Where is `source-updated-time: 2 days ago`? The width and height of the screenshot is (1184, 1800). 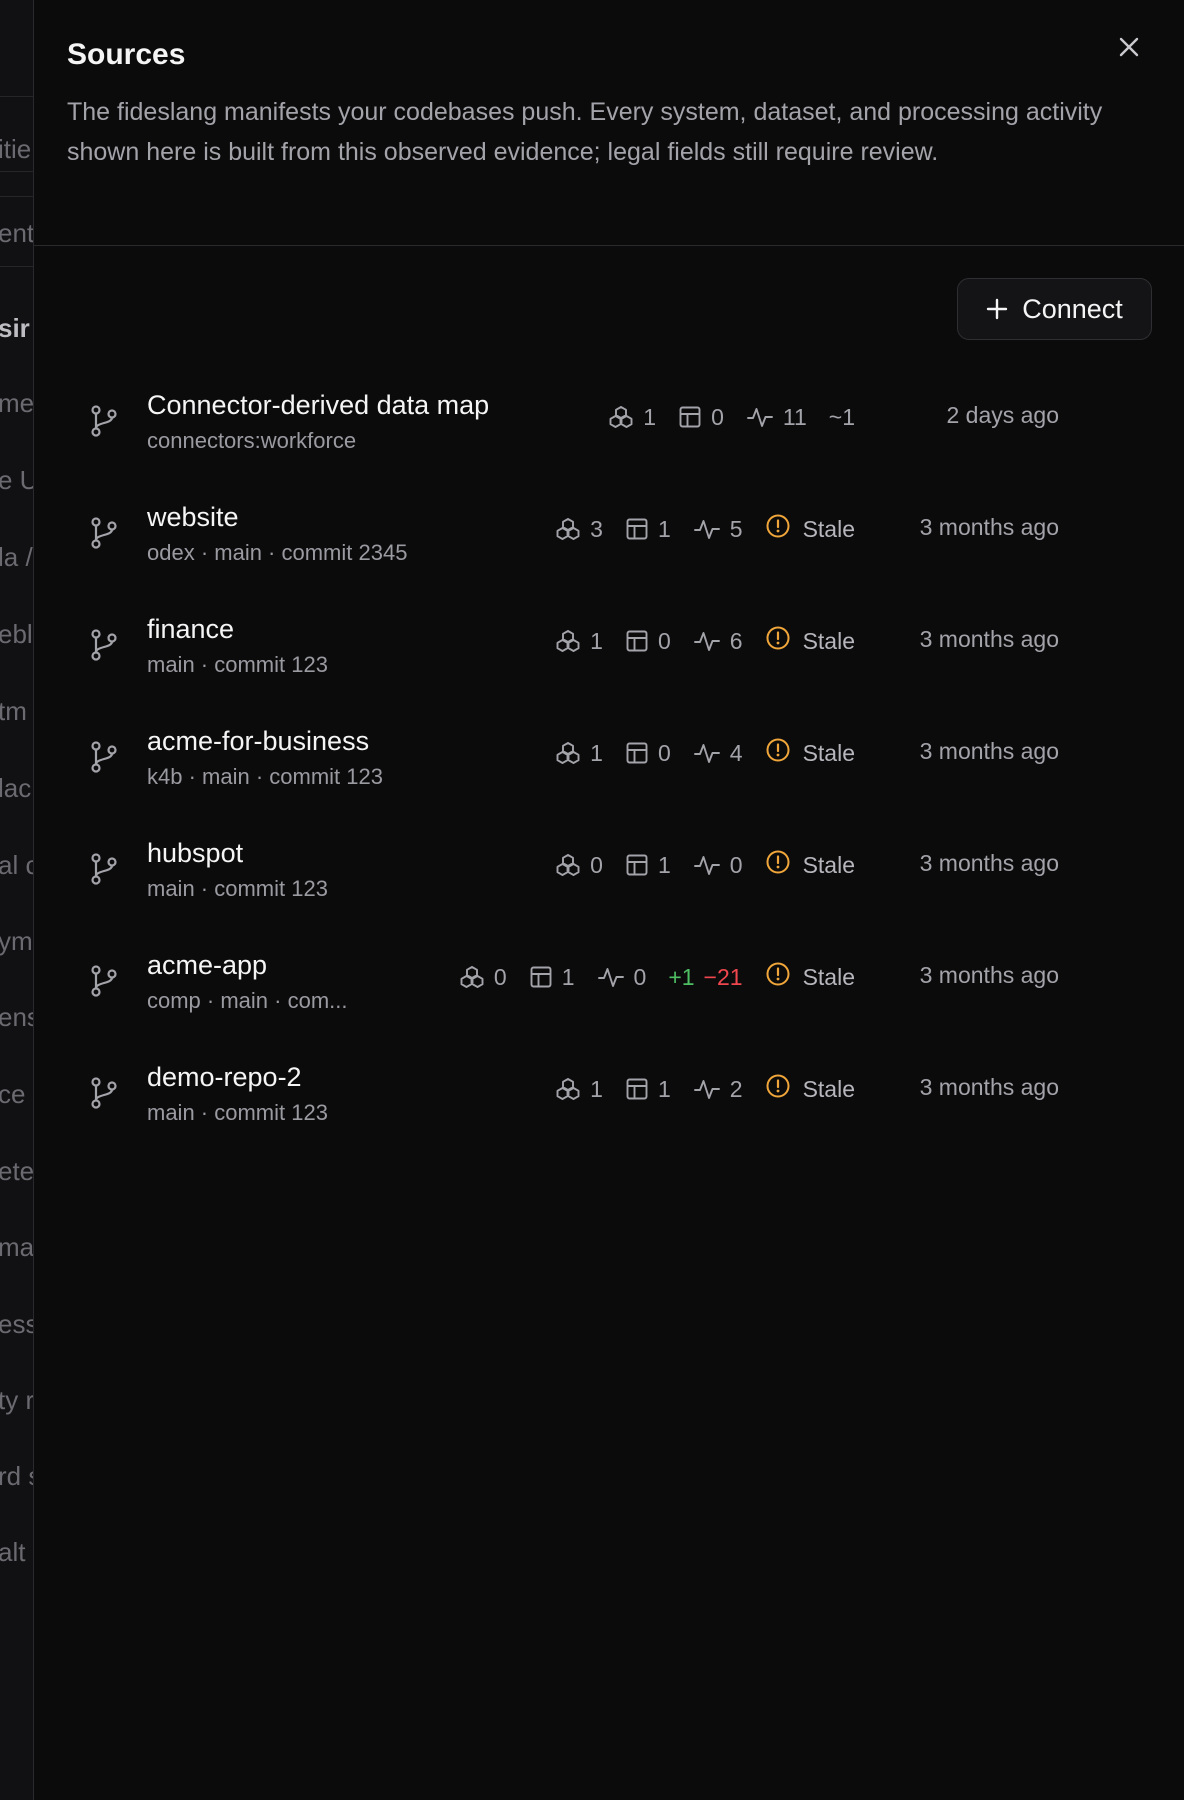 source-updated-time: 2 days ago is located at coordinates (1002, 415).